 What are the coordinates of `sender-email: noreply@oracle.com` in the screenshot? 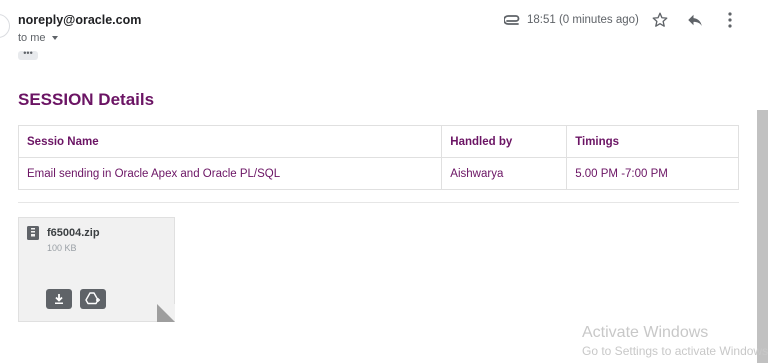 It's located at (80, 20).